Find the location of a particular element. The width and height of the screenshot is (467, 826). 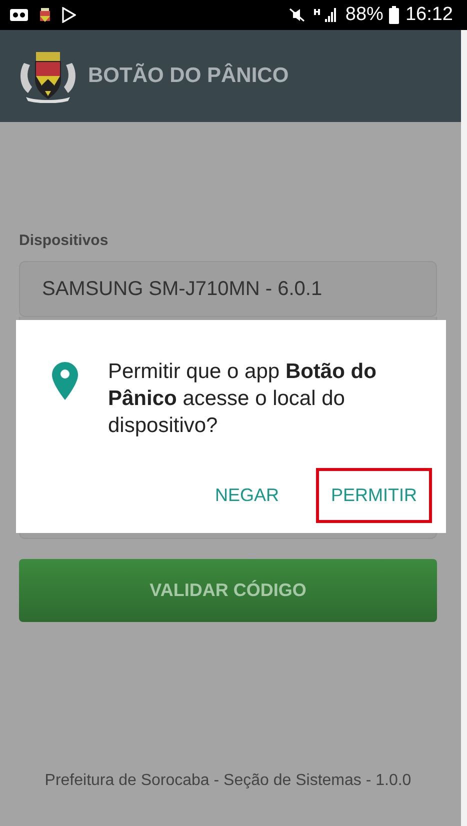

clock: 16:12 is located at coordinates (429, 15).